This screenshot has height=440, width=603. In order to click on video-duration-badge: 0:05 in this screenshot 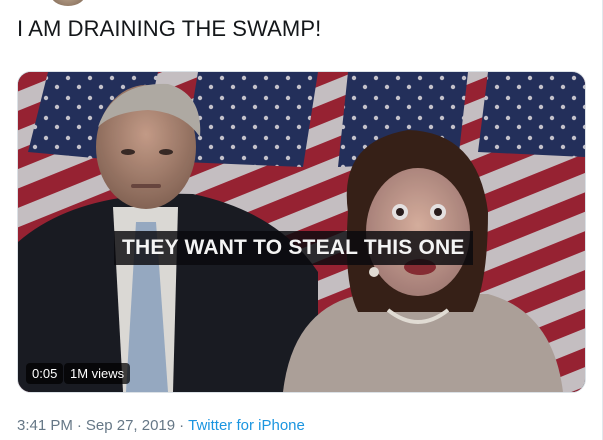, I will do `click(45, 373)`.